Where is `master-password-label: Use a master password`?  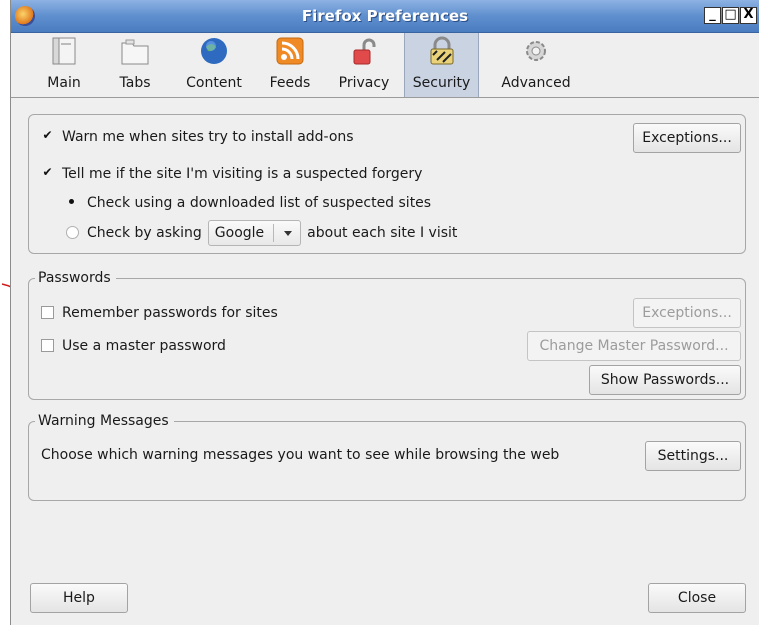
master-password-label: Use a master password is located at coordinates (144, 346).